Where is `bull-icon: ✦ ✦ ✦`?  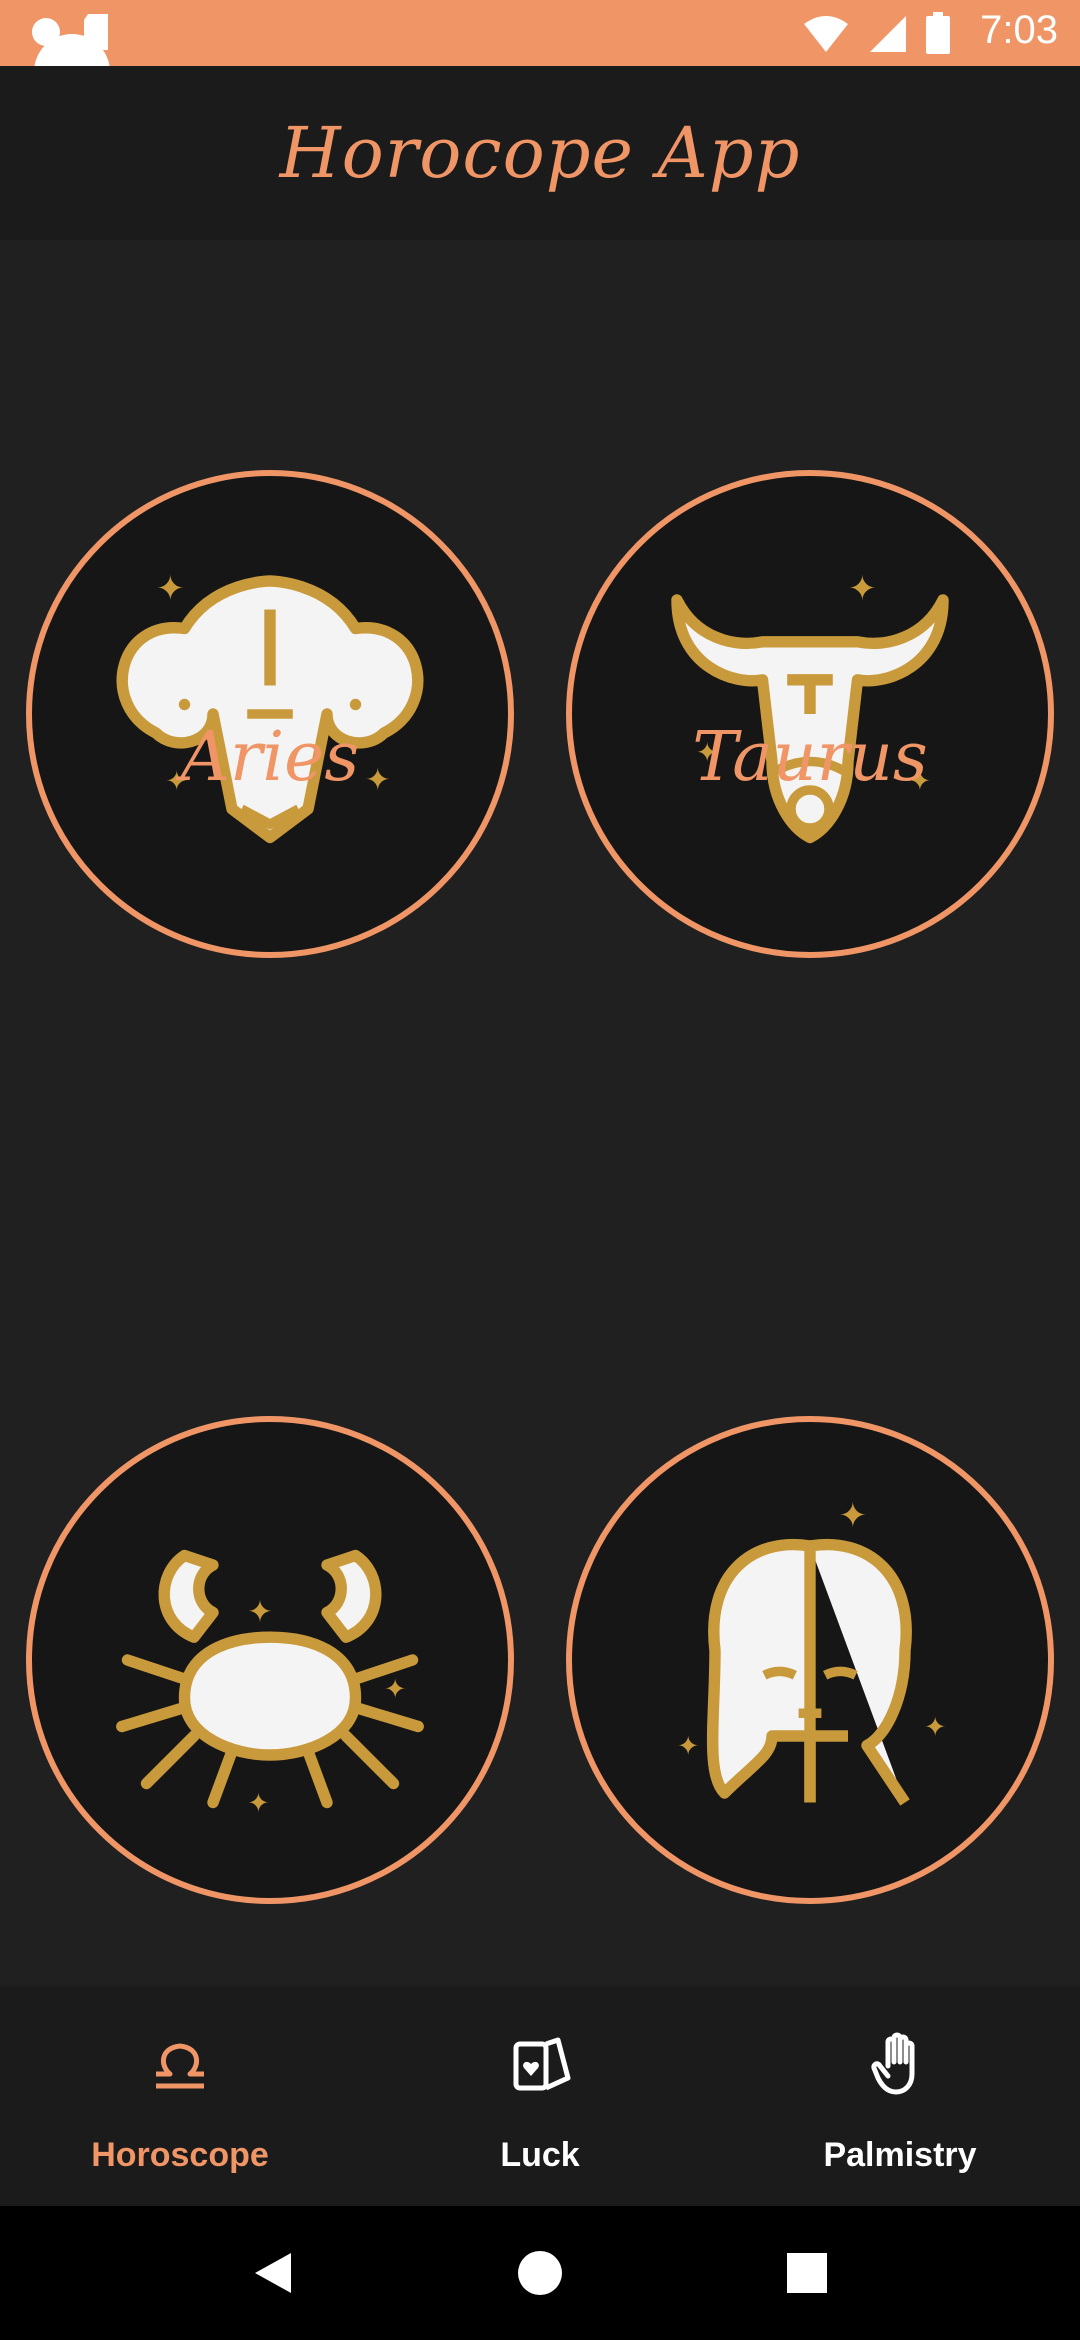
bull-icon: ✦ ✦ ✦ is located at coordinates (810, 706).